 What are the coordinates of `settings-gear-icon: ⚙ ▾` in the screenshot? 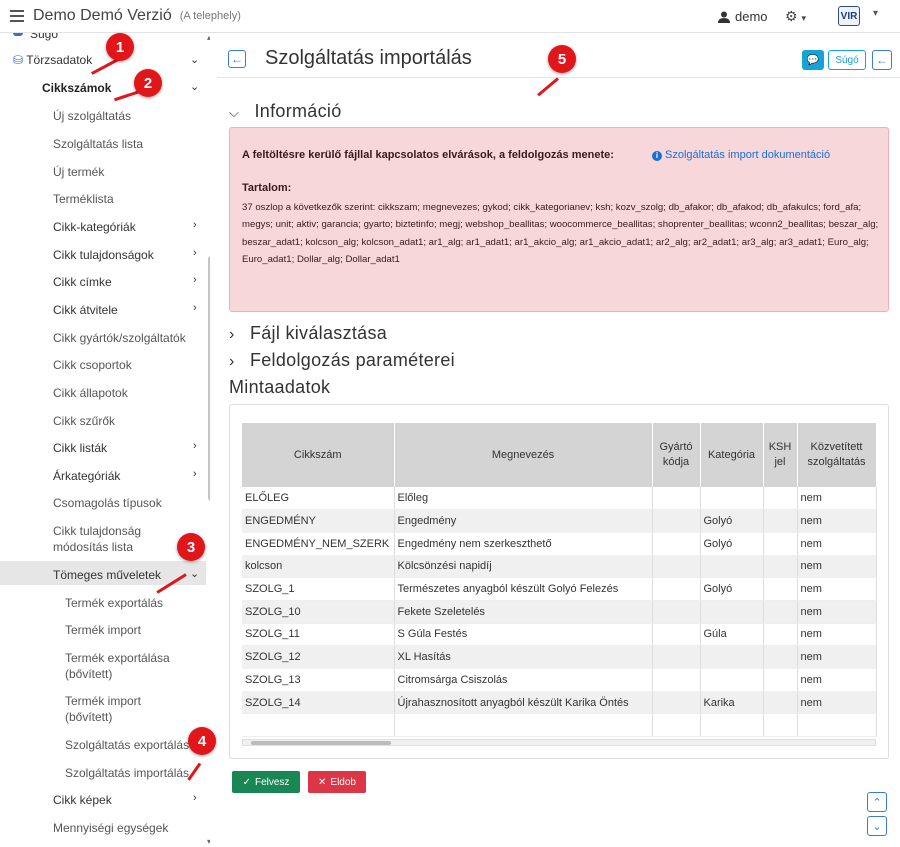 It's located at (795, 16).